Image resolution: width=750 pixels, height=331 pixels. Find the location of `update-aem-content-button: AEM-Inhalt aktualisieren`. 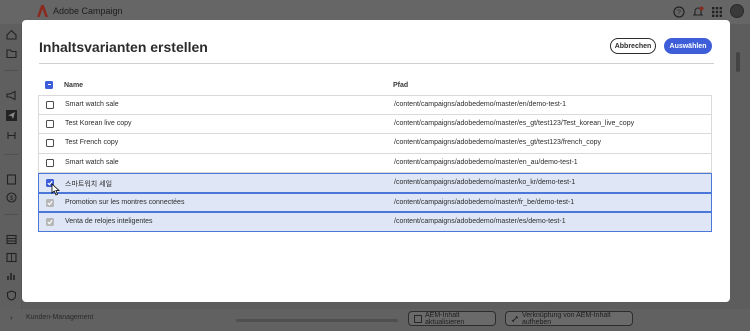

update-aem-content-button: AEM-Inhalt aktualisieren is located at coordinates (452, 318).